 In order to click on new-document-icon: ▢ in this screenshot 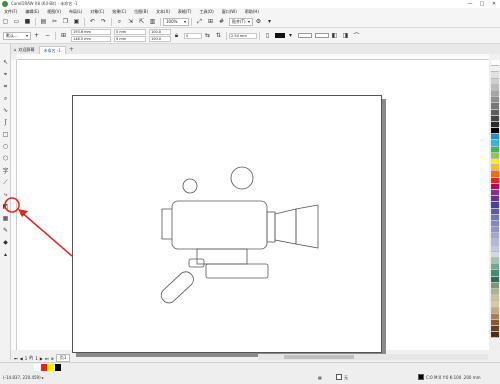, I will do `click(6, 22)`.